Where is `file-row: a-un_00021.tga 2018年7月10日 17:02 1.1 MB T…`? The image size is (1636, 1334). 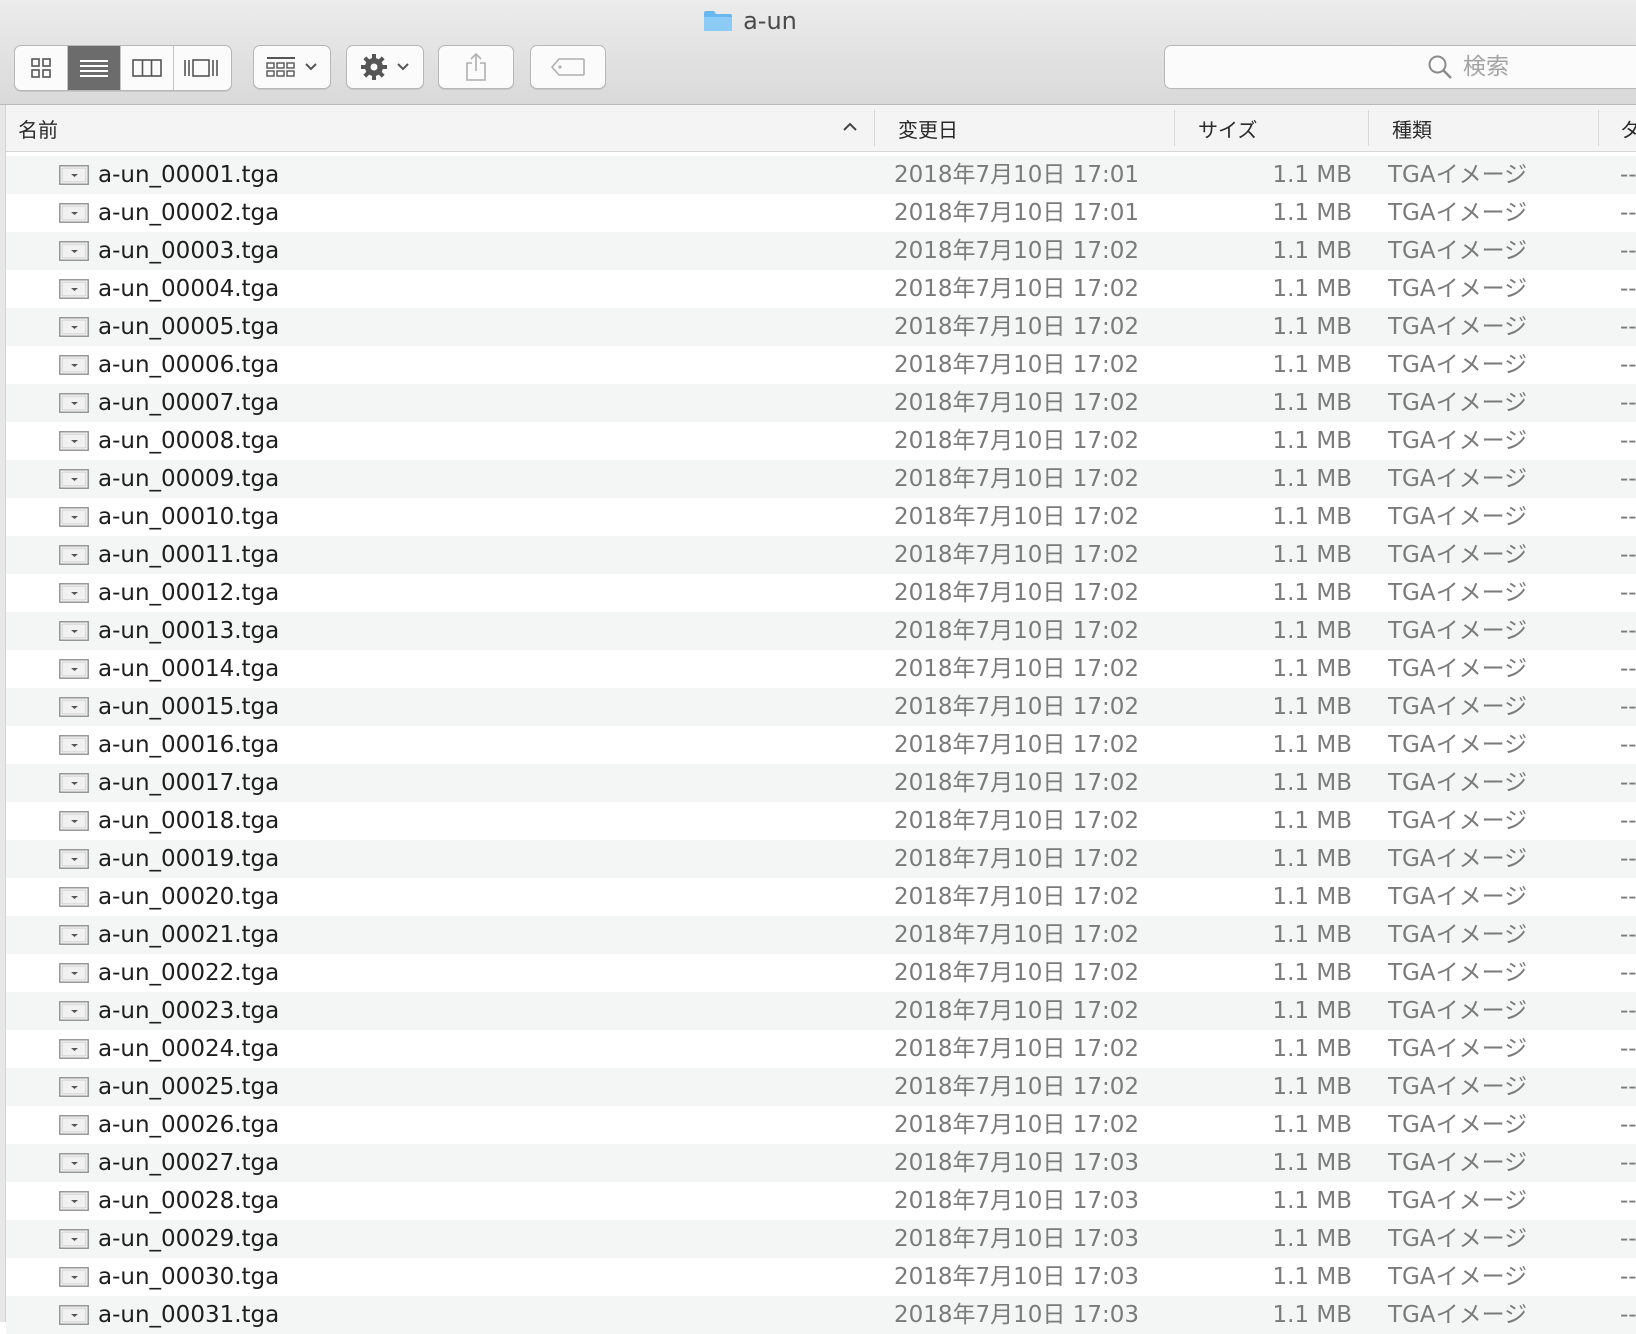
file-row: a-un_00021.tga 2018年7月10日 17:02 1.1 MB T… is located at coordinates (821, 935).